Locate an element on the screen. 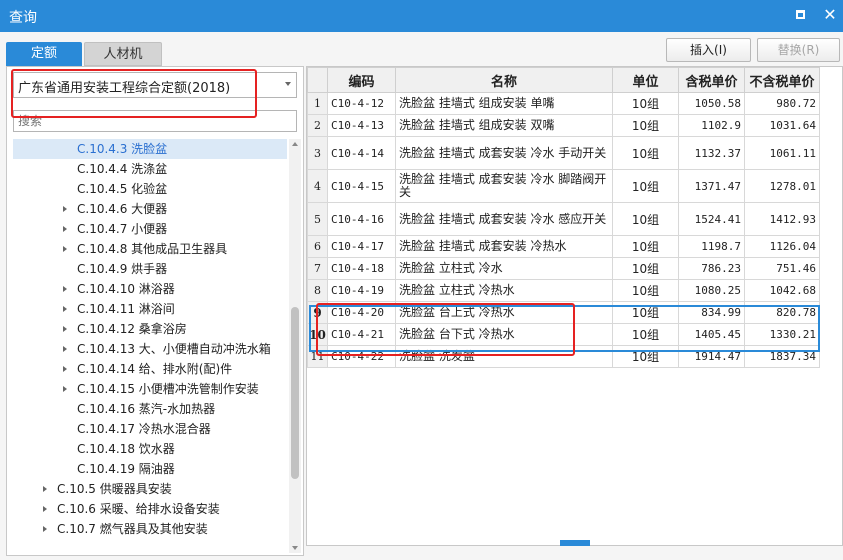 The height and width of the screenshot is (560, 843). price-with-tax-cell: 1405.45 is located at coordinates (711, 334).